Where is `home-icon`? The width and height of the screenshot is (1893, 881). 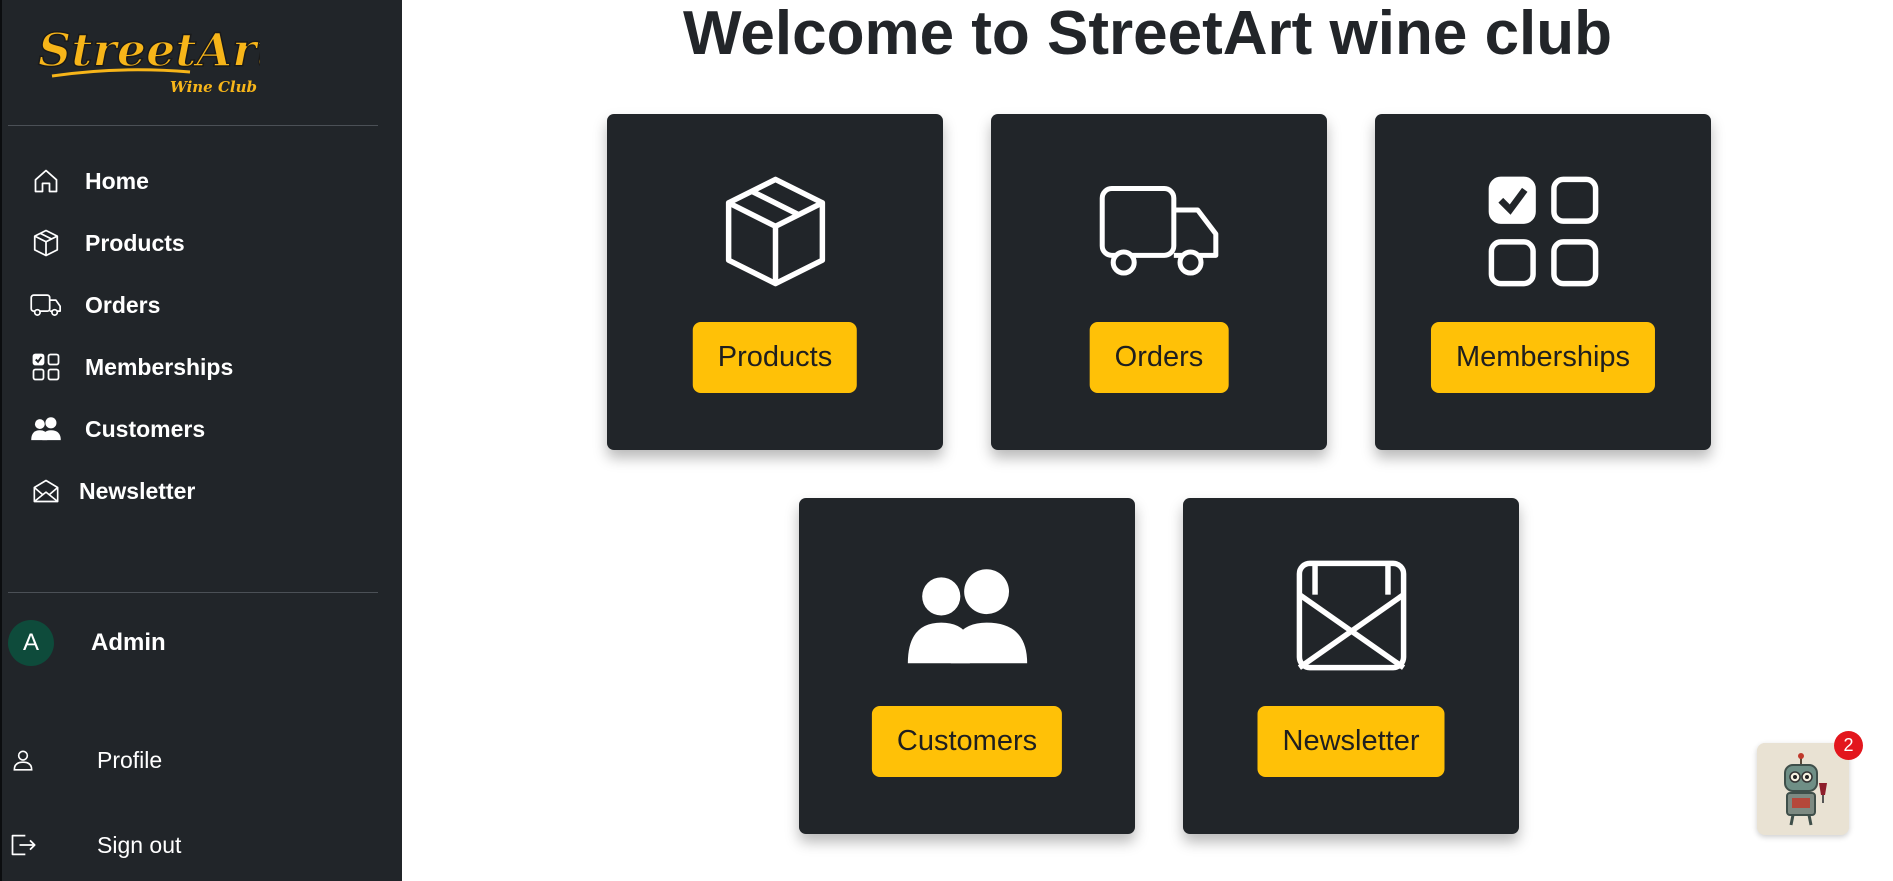 home-icon is located at coordinates (46, 181).